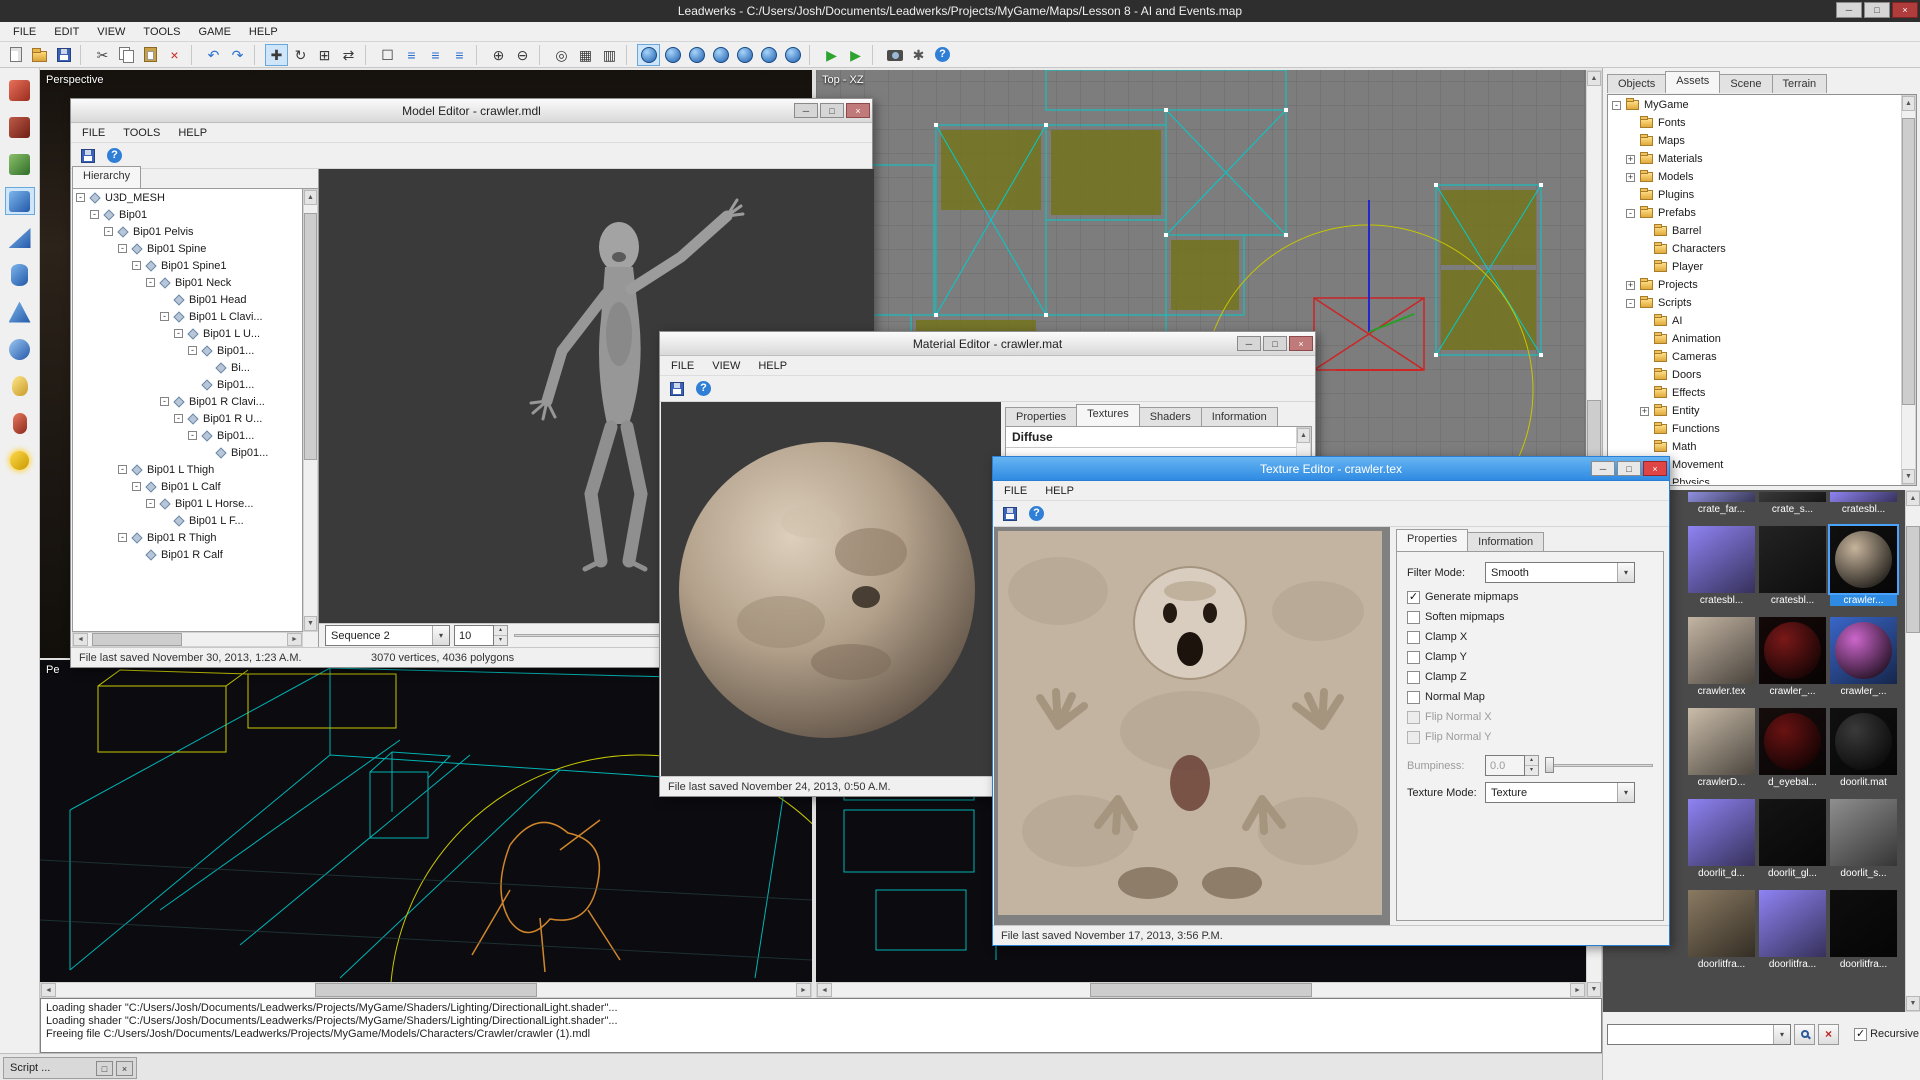 The width and height of the screenshot is (1920, 1080). Describe the element at coordinates (20, 386) in the screenshot. I see `create-point-light` at that location.